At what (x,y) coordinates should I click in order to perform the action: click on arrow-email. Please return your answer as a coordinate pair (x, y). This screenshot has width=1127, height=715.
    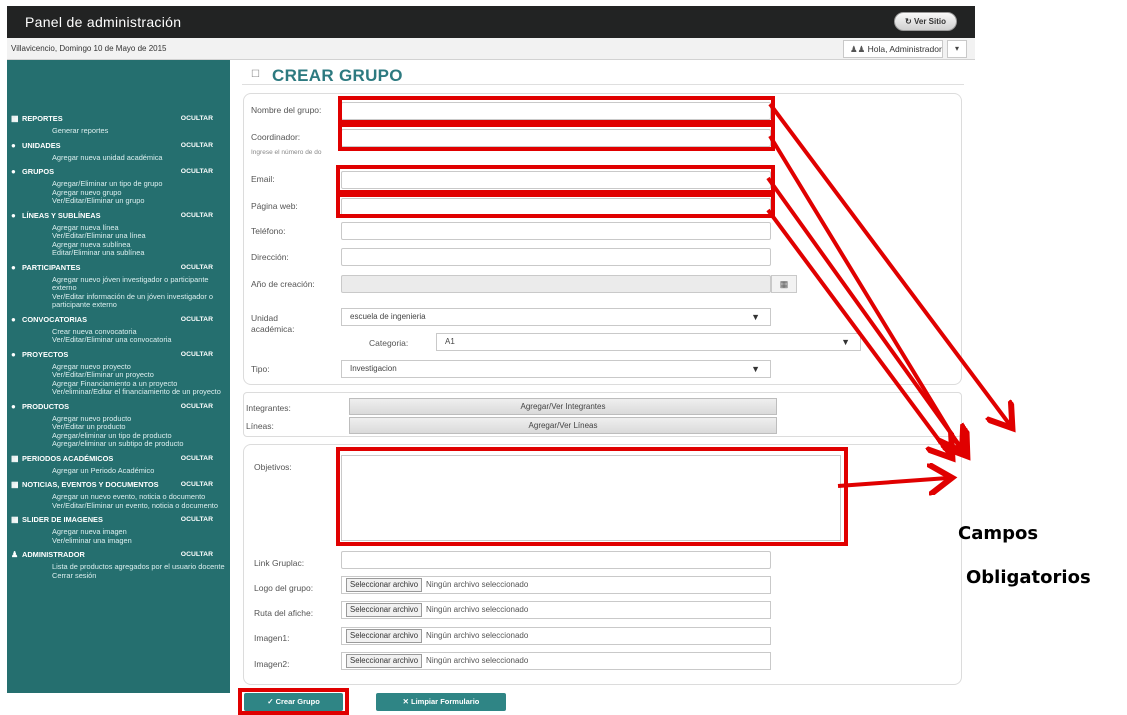
    Looking at the image, I should click on (865, 314).